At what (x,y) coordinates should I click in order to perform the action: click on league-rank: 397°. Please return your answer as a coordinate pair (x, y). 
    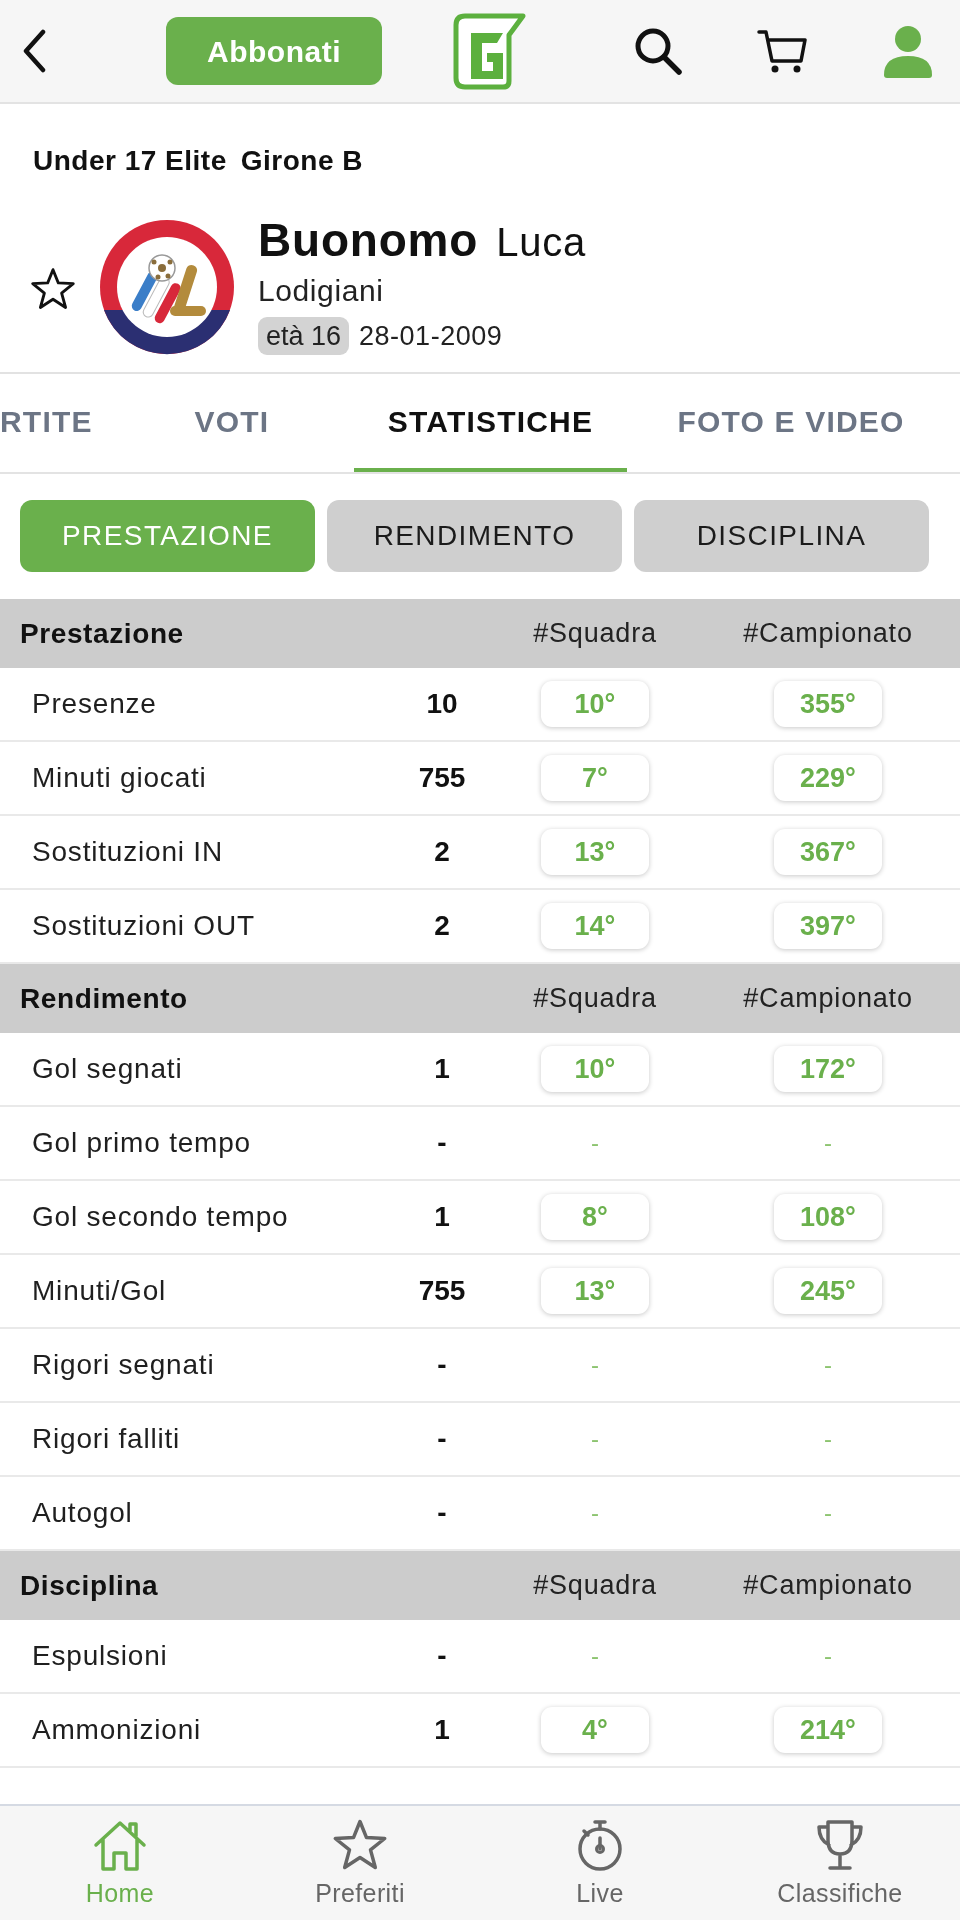
    Looking at the image, I should click on (828, 926).